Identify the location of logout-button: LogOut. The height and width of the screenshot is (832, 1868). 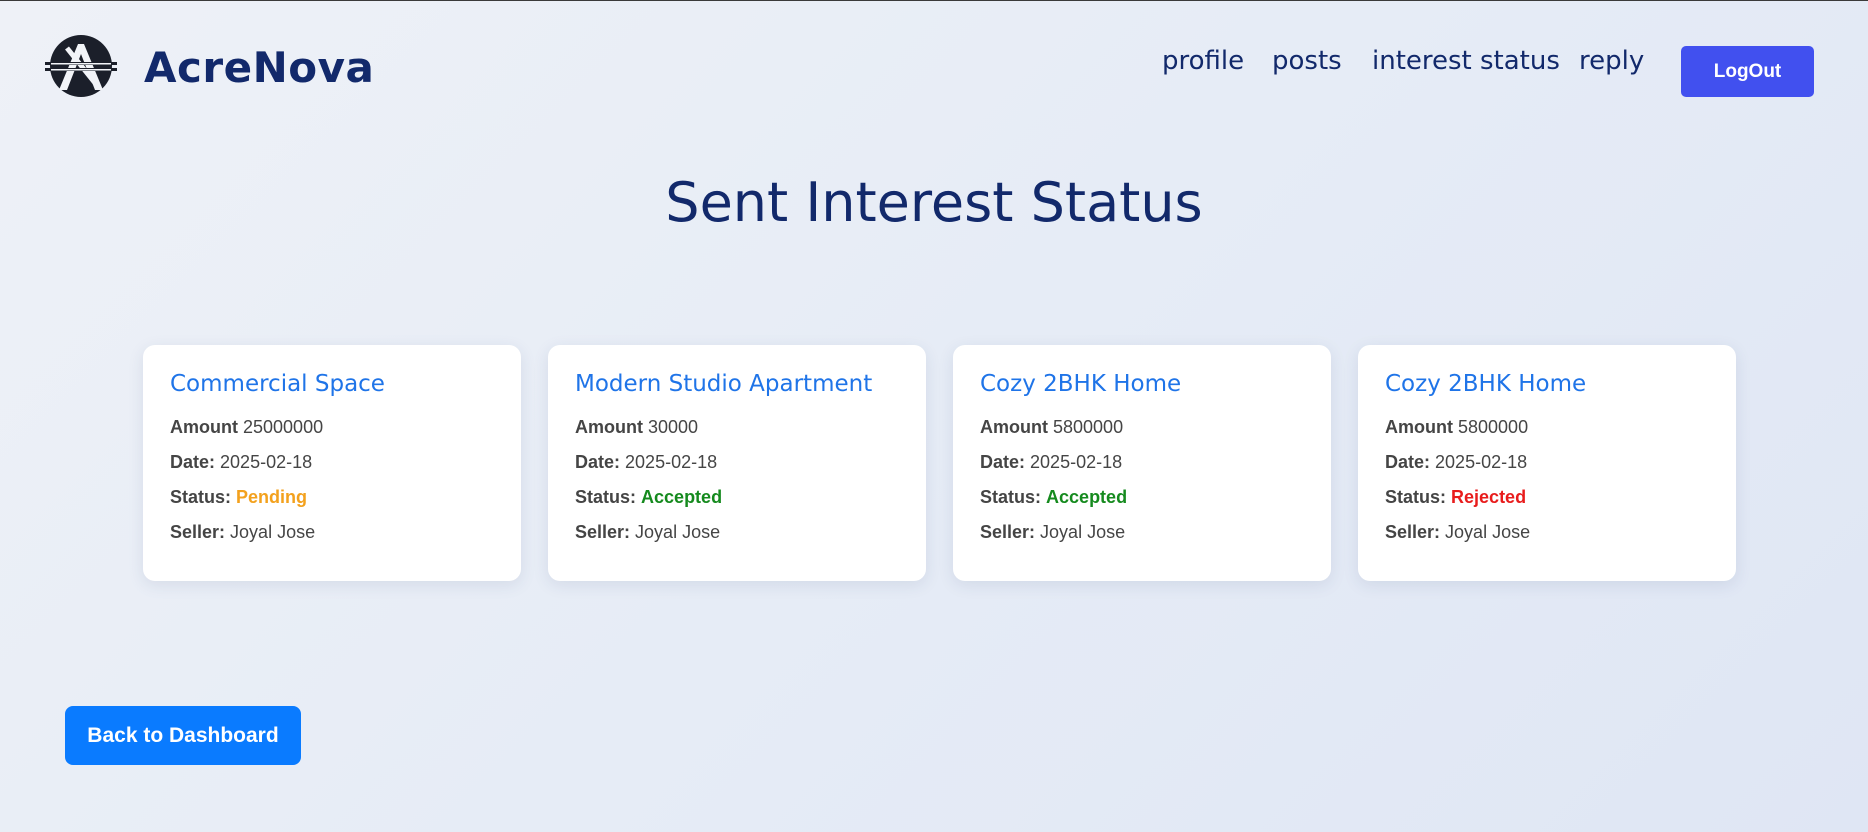
(1747, 71).